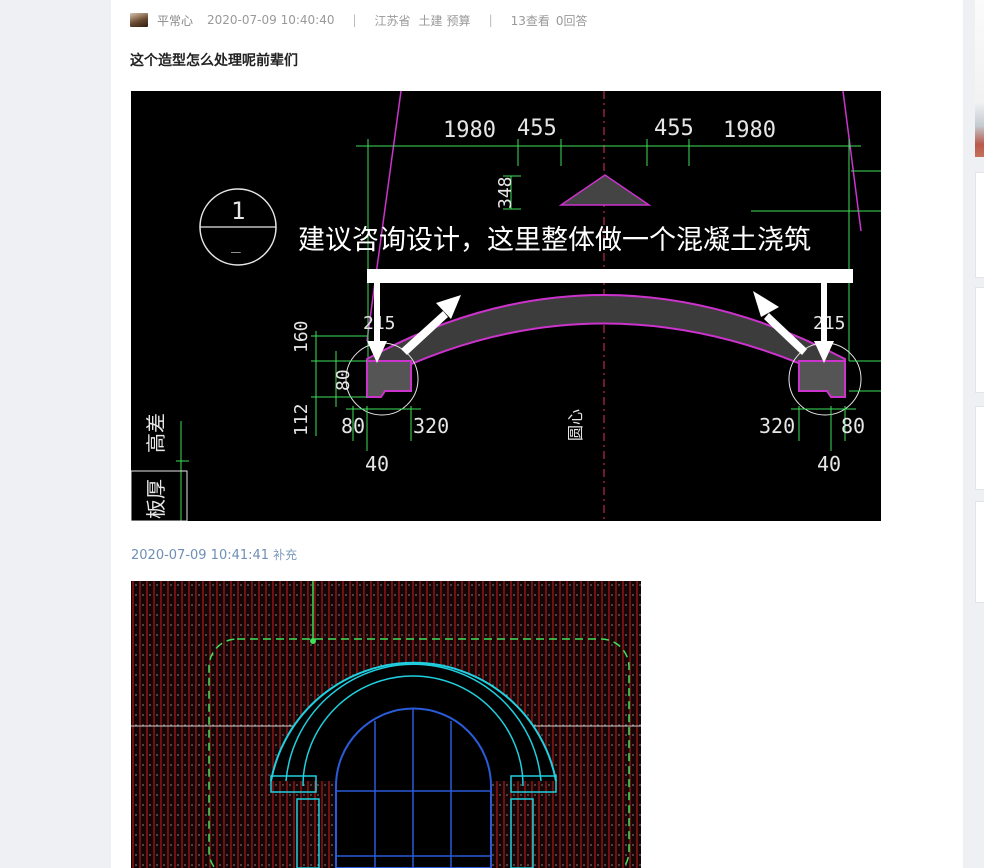  I want to click on dim-320-right: 320, so click(777, 426).